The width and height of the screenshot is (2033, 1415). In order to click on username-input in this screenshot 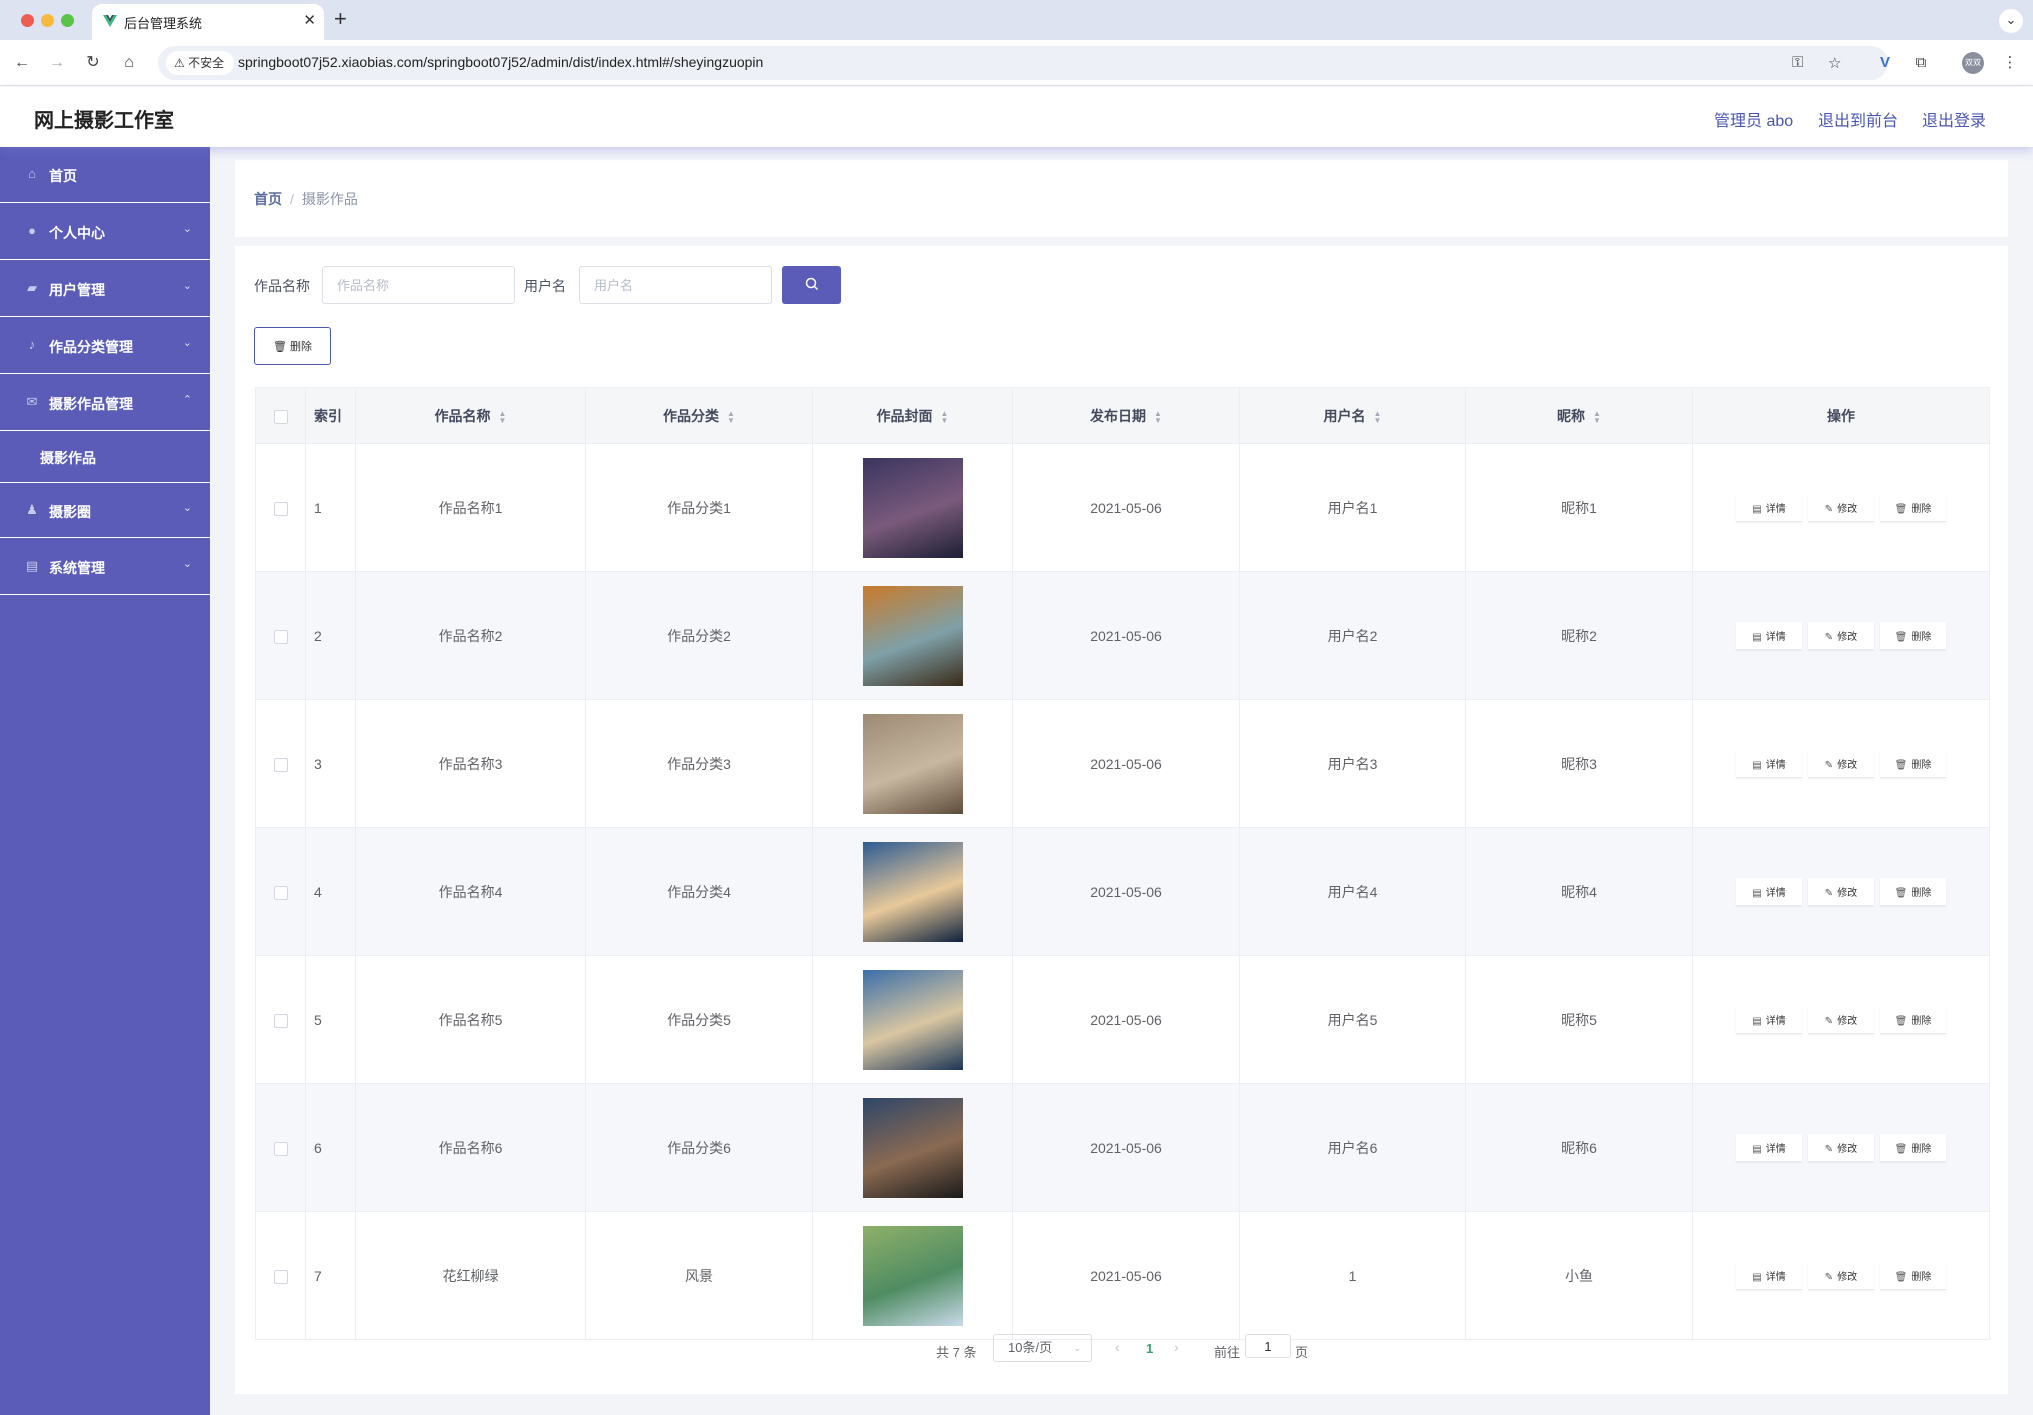, I will do `click(675, 285)`.